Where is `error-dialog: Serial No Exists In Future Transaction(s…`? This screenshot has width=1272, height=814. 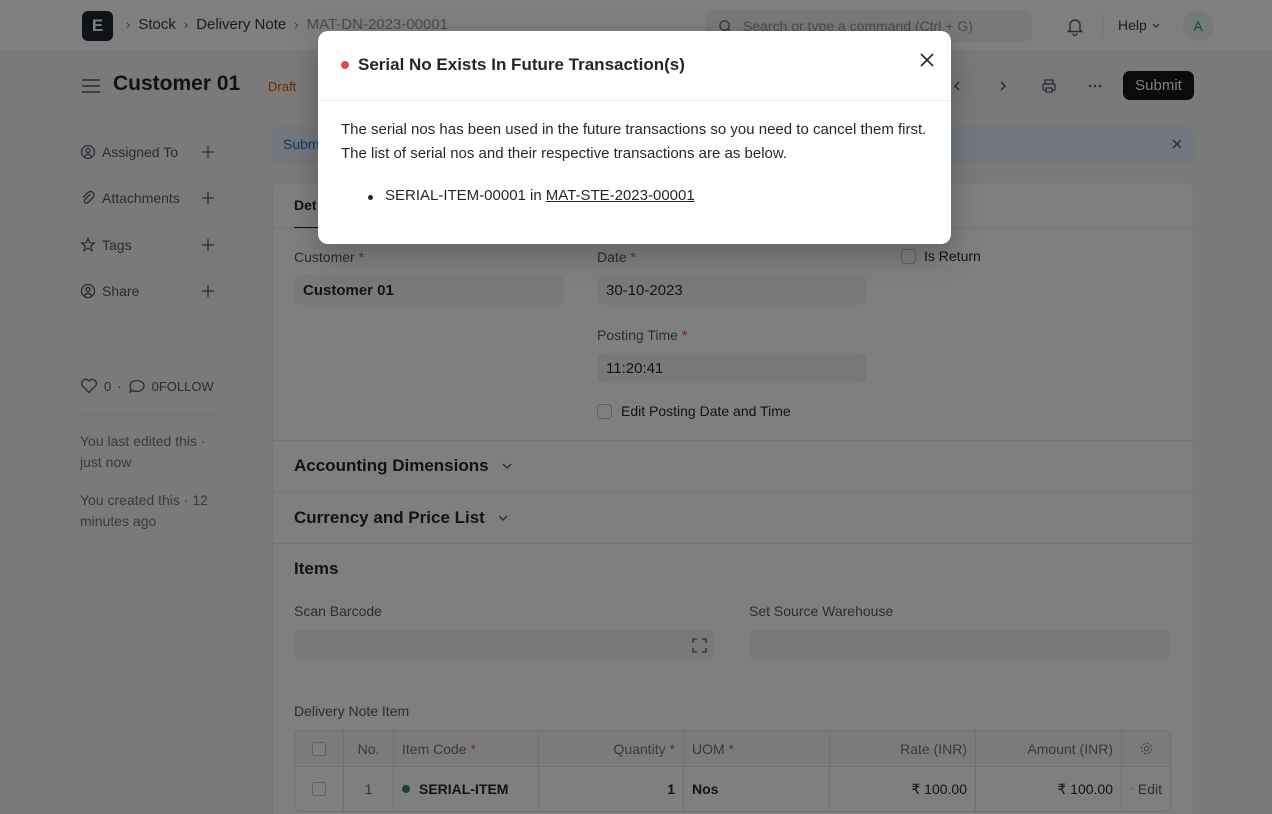
error-dialog: Serial No Exists In Future Transaction(s… is located at coordinates (634, 137).